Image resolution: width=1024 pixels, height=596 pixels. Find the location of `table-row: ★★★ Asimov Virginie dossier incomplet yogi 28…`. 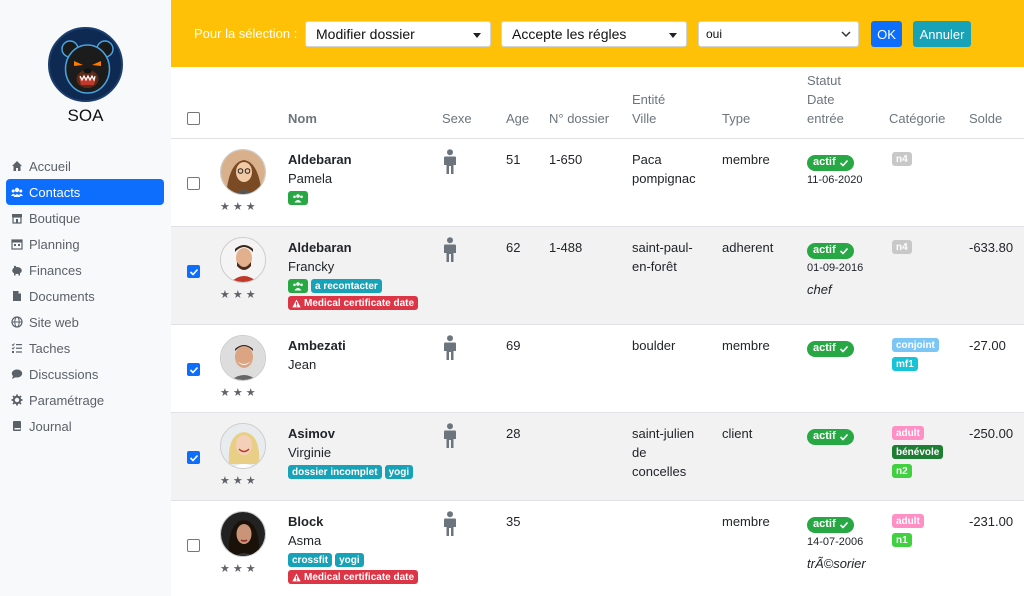

table-row: ★★★ Asimov Virginie dossier incomplet yogi 28… is located at coordinates (597, 457).